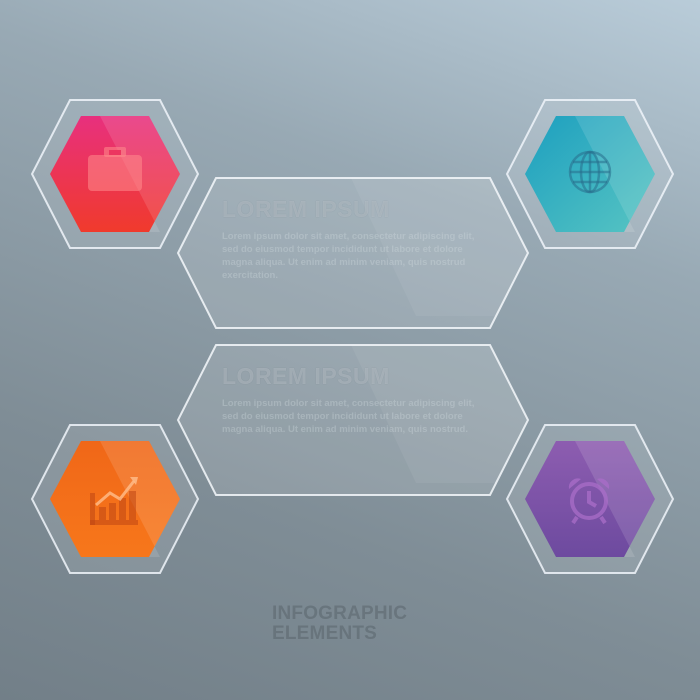 This screenshot has width=700, height=700. What do you see at coordinates (590, 499) in the screenshot?
I see `hexagon-bottom-right` at bounding box center [590, 499].